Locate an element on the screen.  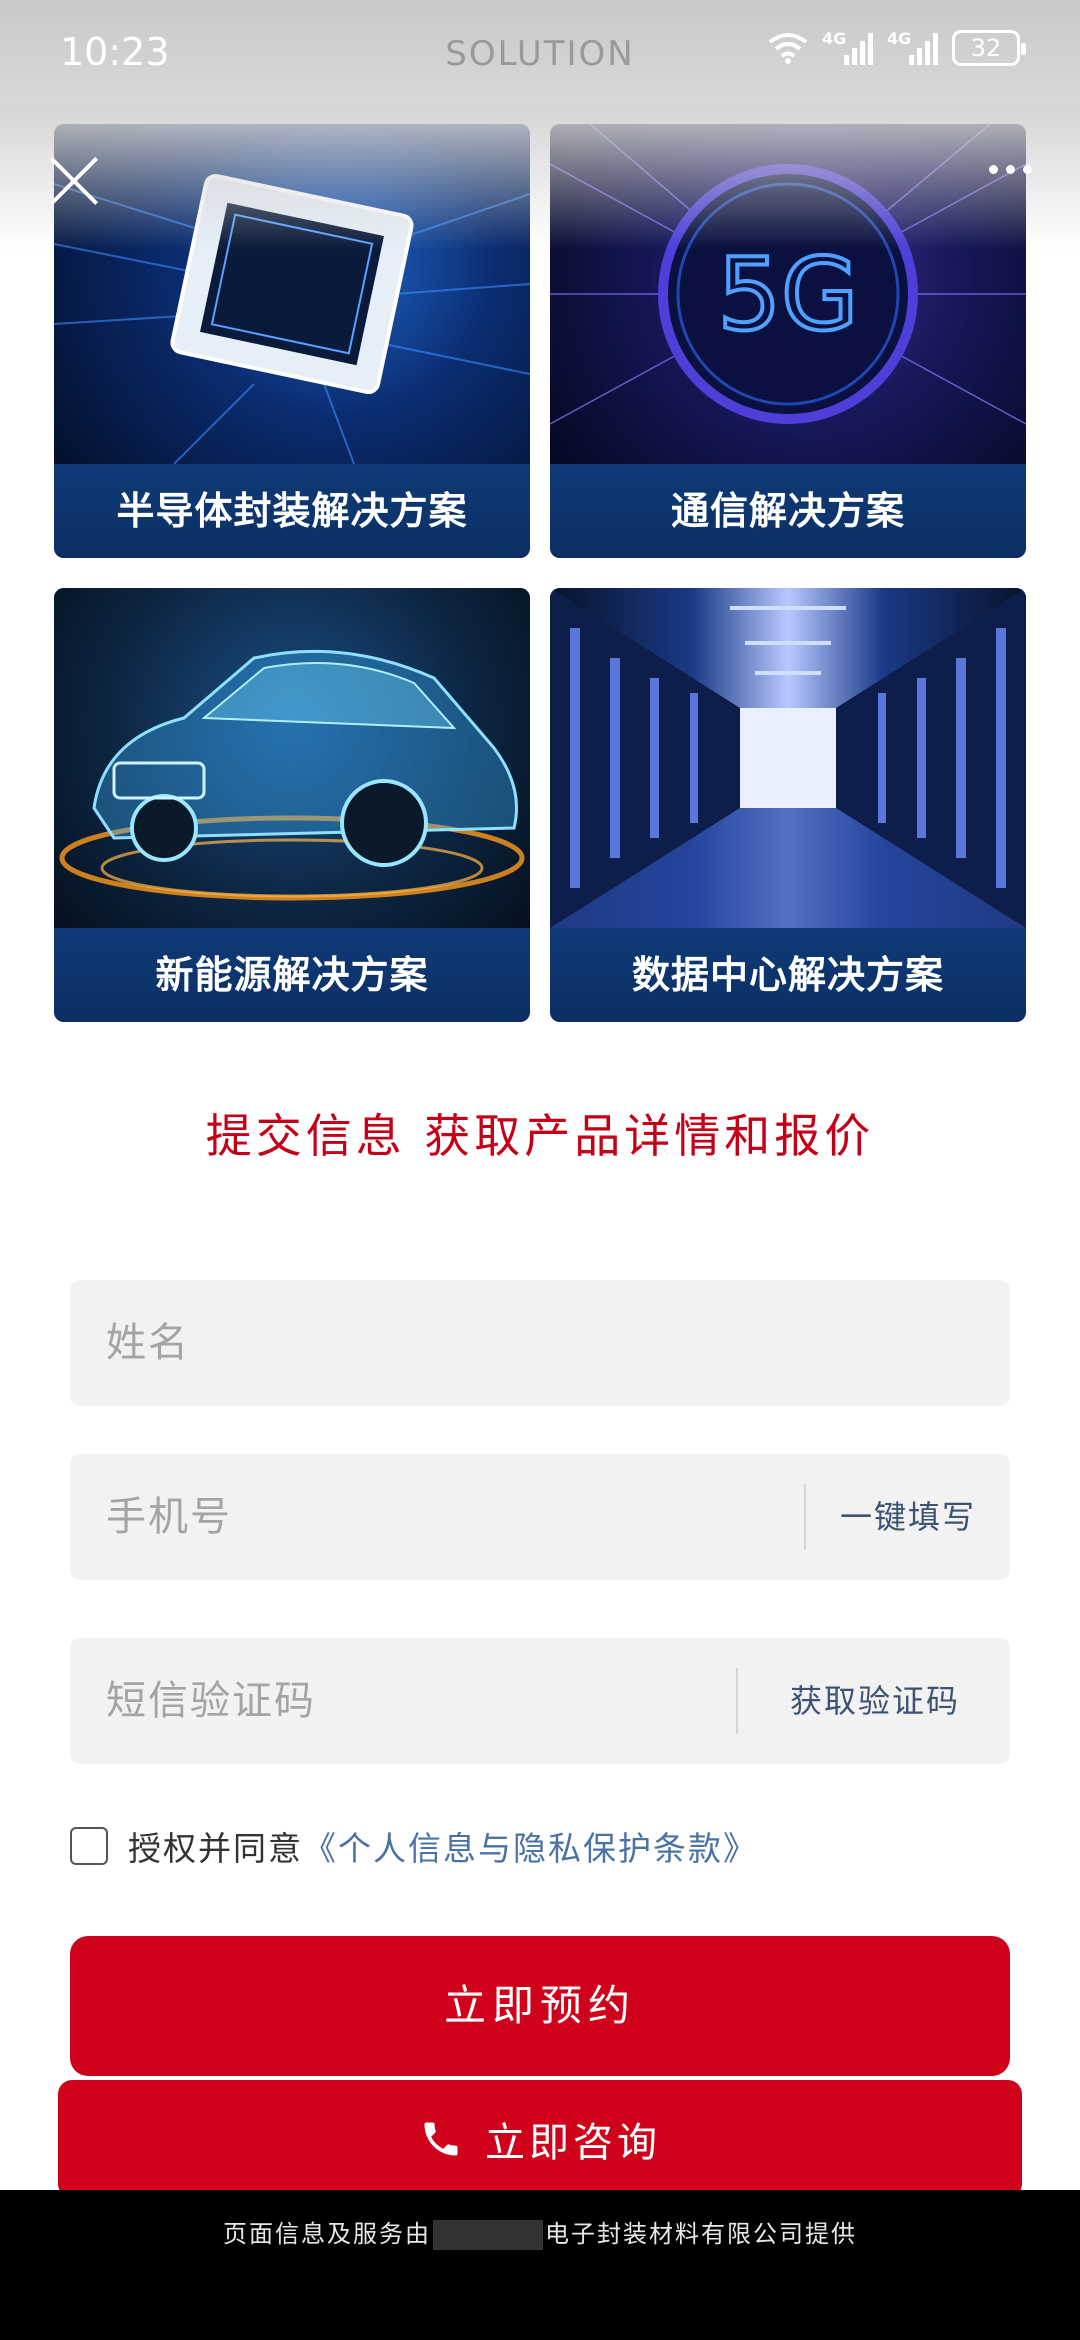
consult-button: 立即咨询 is located at coordinates (540, 2135).